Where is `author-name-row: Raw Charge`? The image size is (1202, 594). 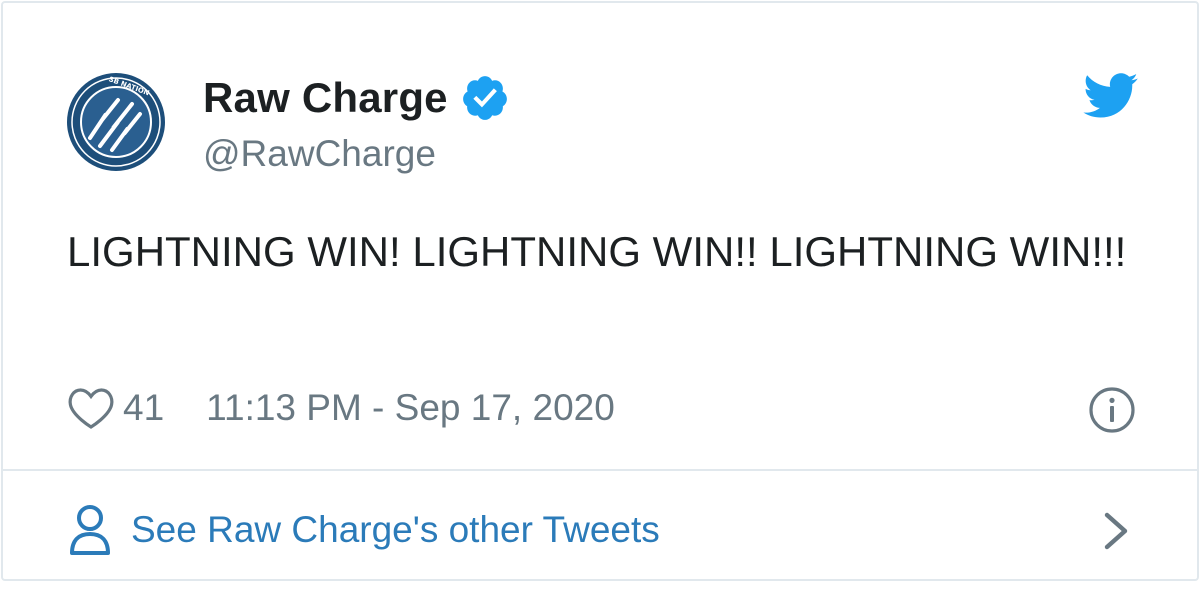 author-name-row: Raw Charge is located at coordinates (356, 98).